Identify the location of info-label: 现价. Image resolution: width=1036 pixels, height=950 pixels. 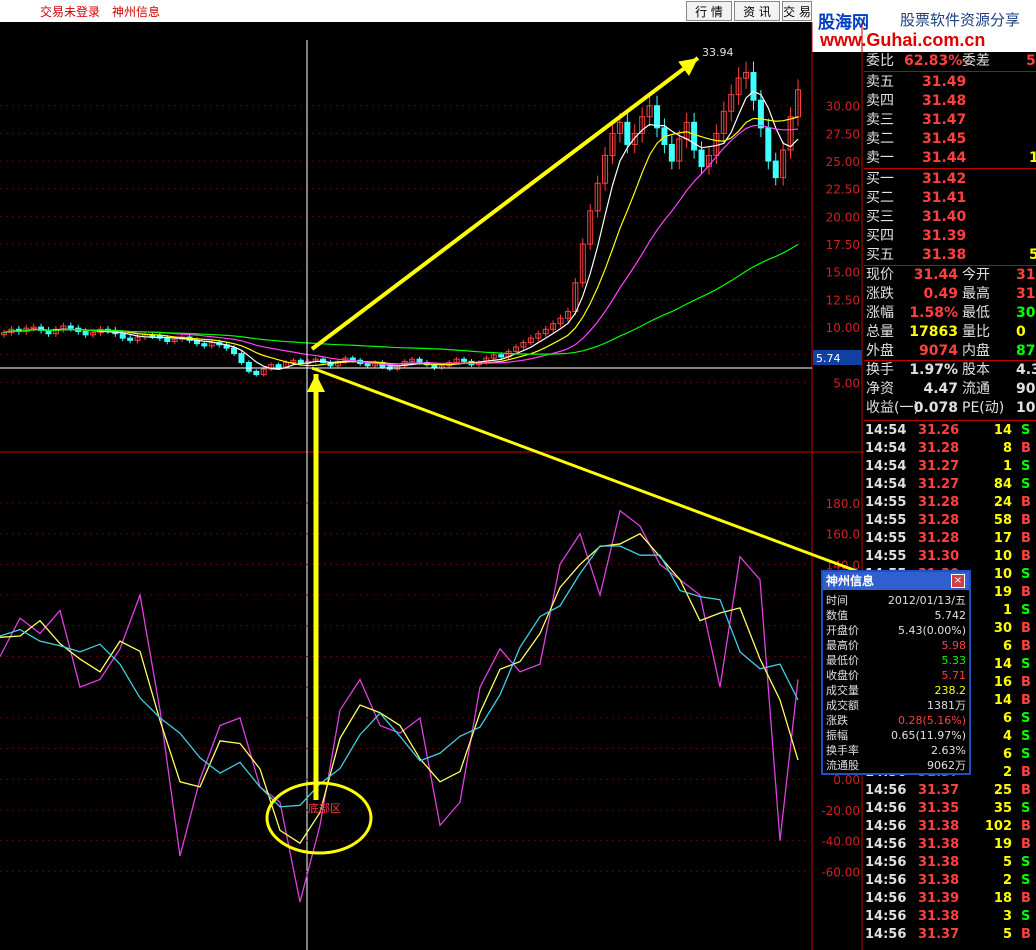
(880, 275).